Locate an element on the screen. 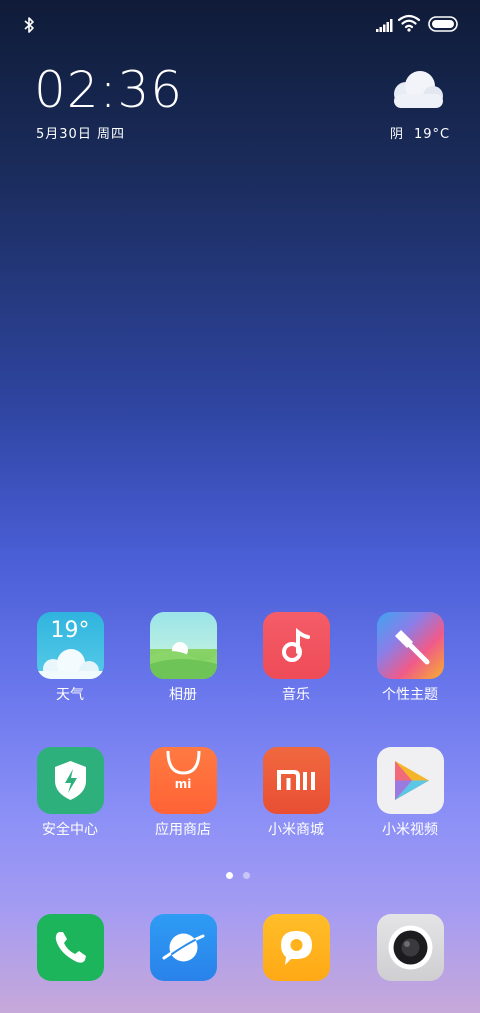 This screenshot has width=480, height=1013. app-music: 音乐 is located at coordinates (296, 658).